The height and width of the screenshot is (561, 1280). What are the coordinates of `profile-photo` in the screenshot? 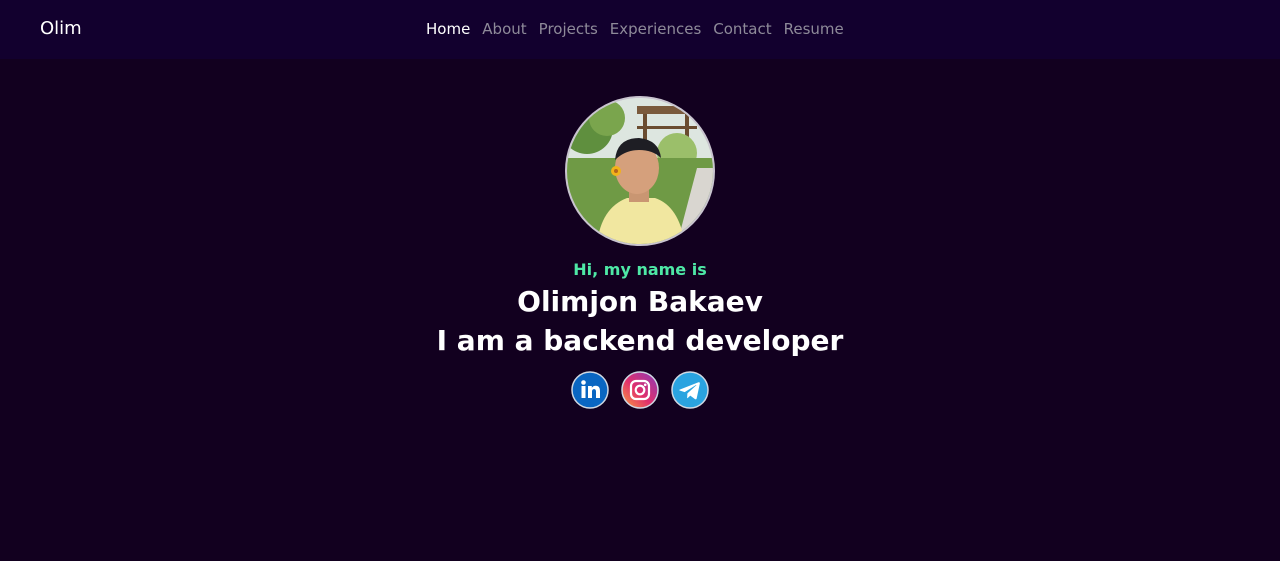 It's located at (640, 171).